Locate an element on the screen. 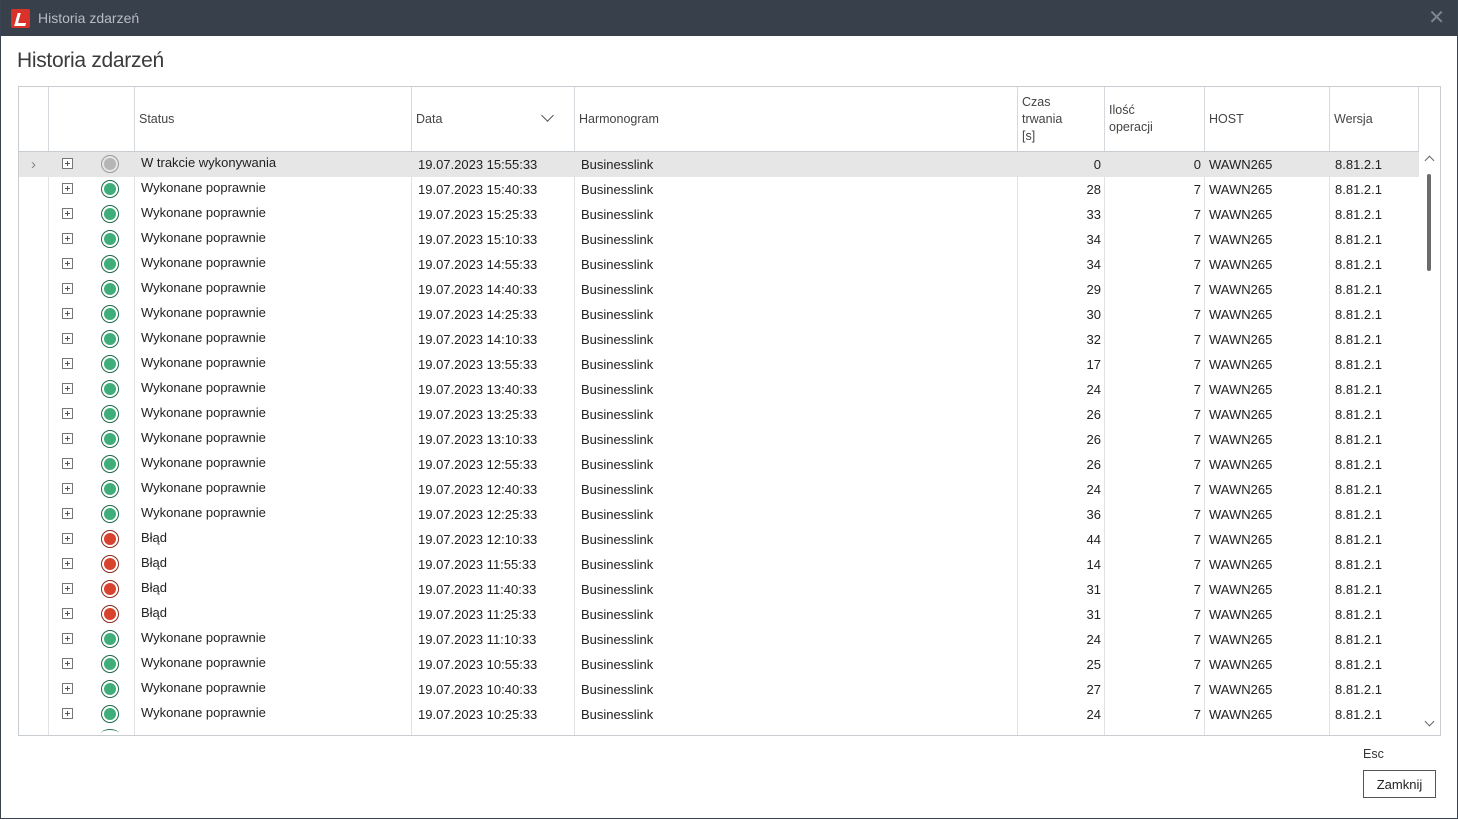 The image size is (1458, 820). scroll-up-icon is located at coordinates (1429, 160).